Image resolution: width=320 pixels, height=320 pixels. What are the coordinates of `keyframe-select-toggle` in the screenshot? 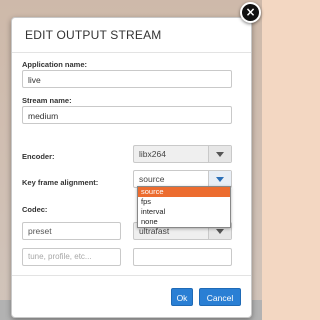 It's located at (219, 179).